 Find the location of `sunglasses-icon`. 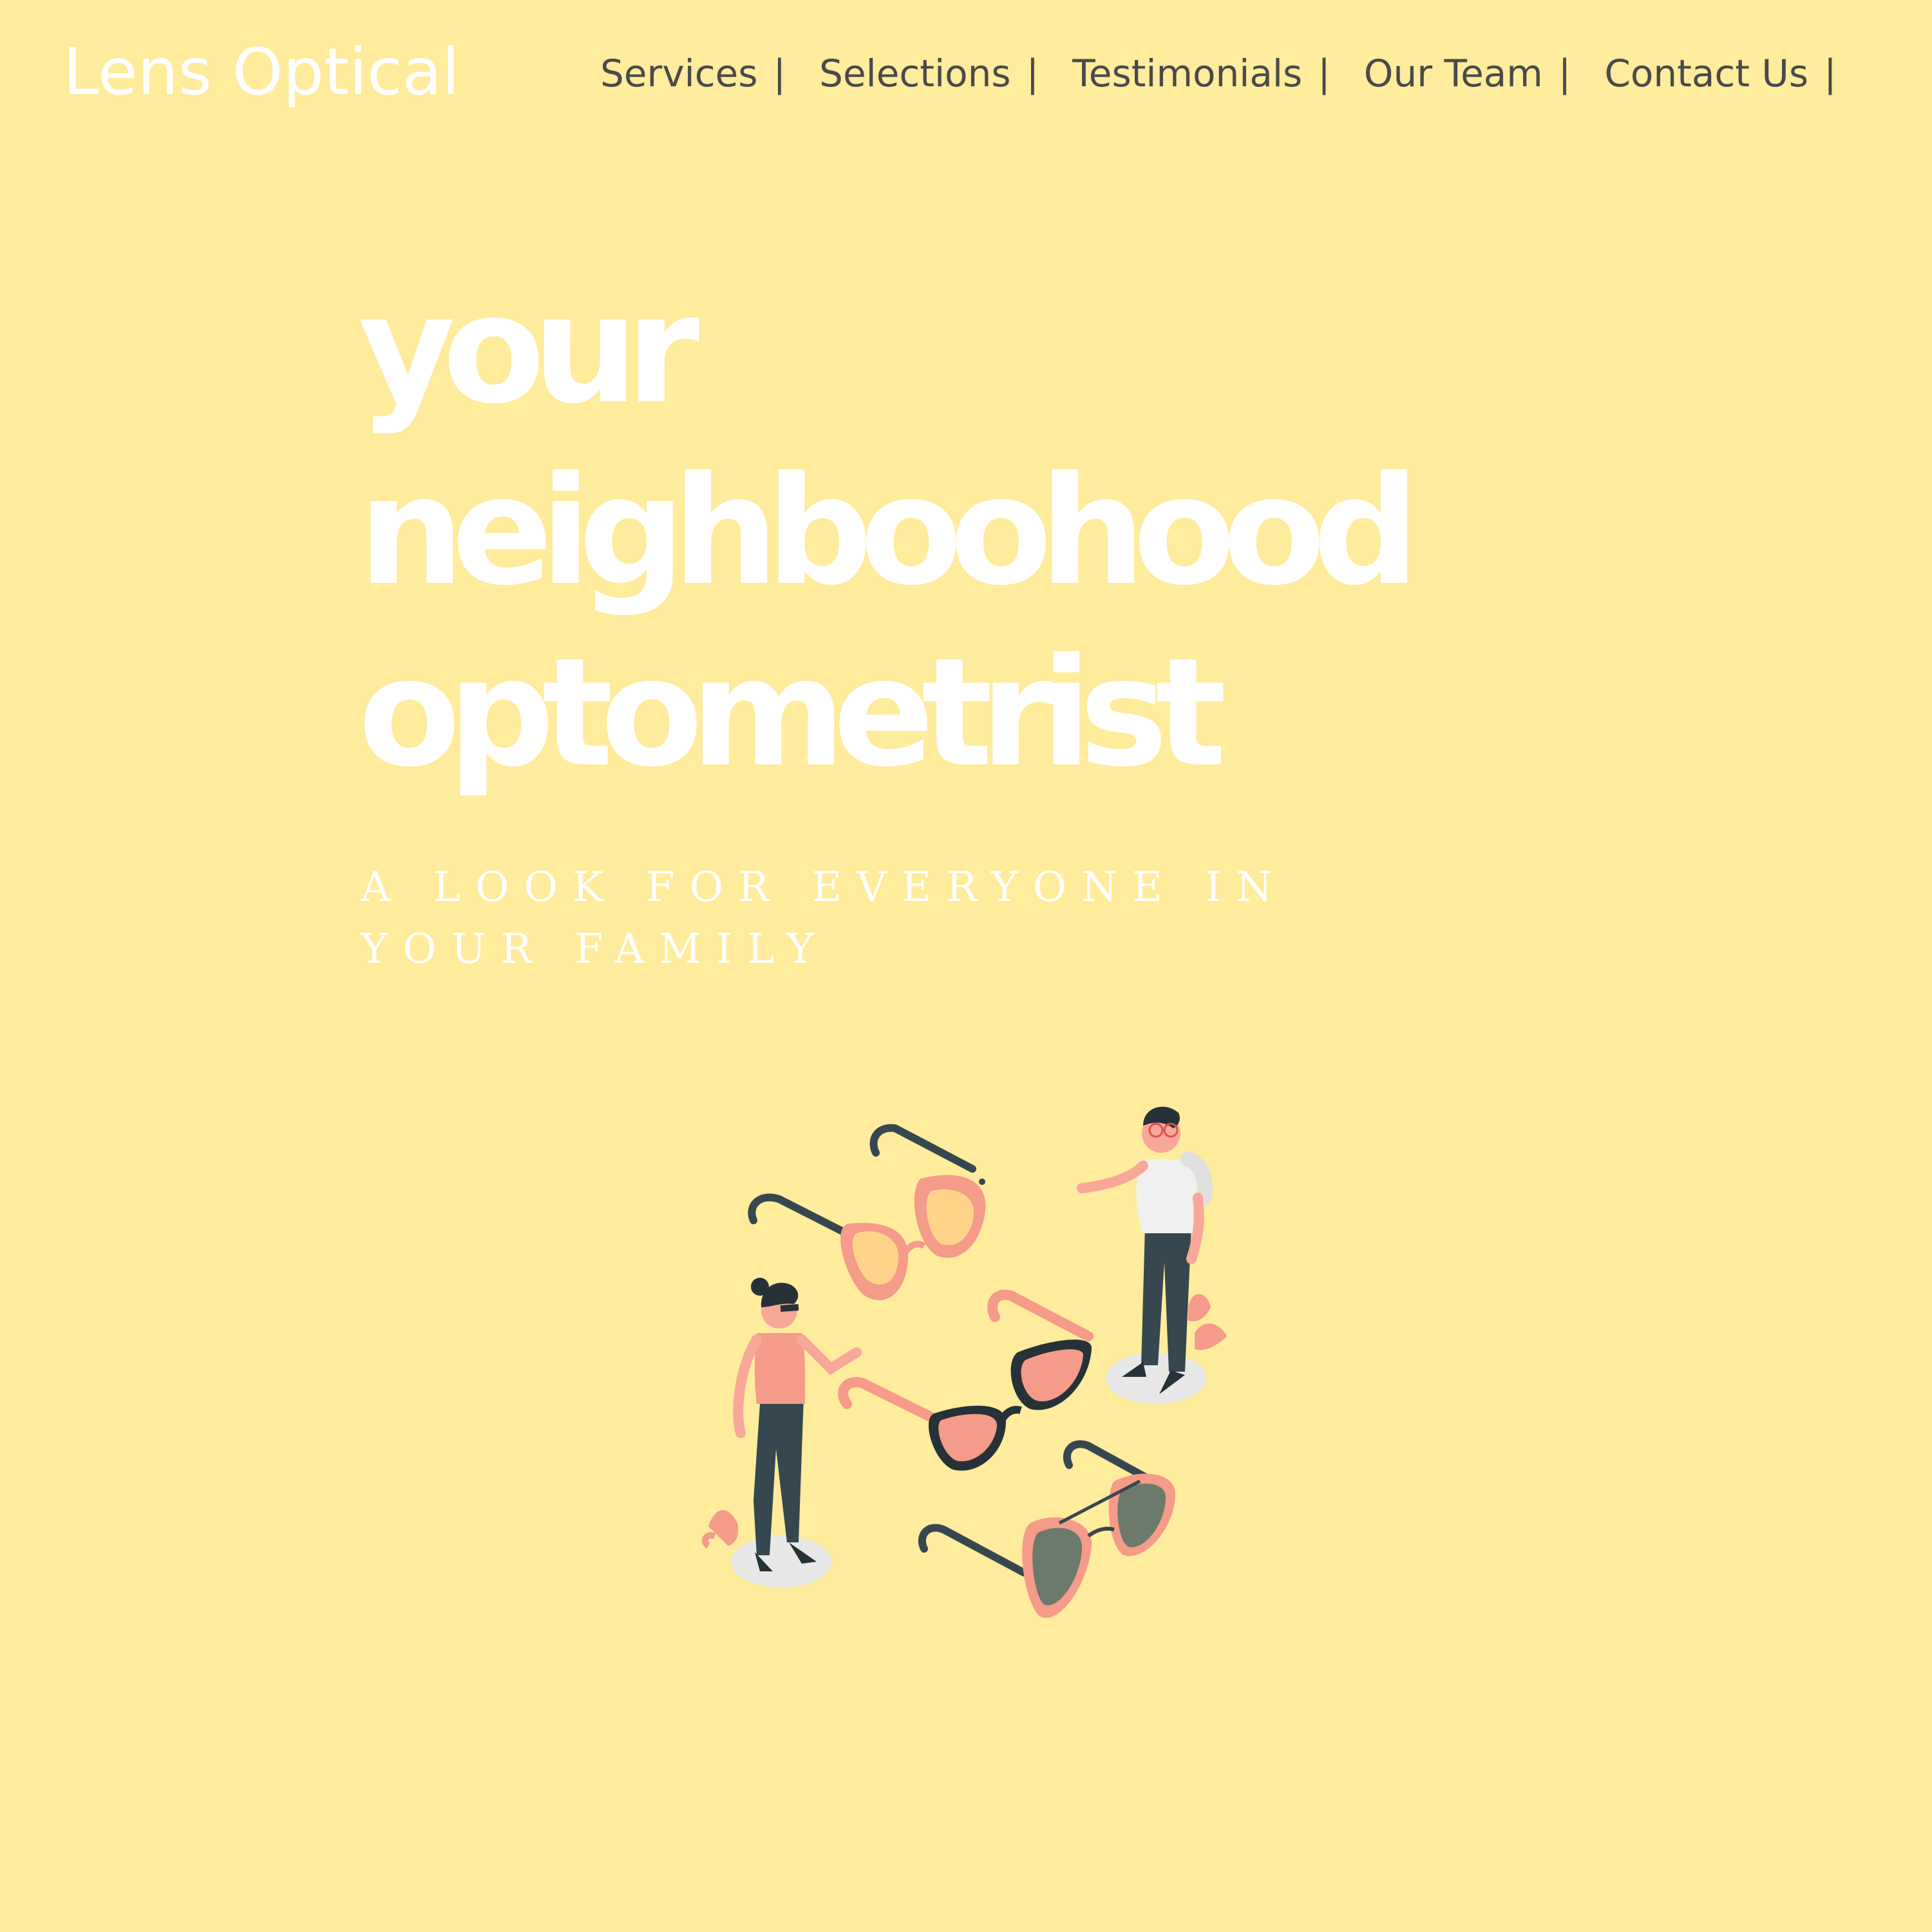

sunglasses-icon is located at coordinates (966, 1380).